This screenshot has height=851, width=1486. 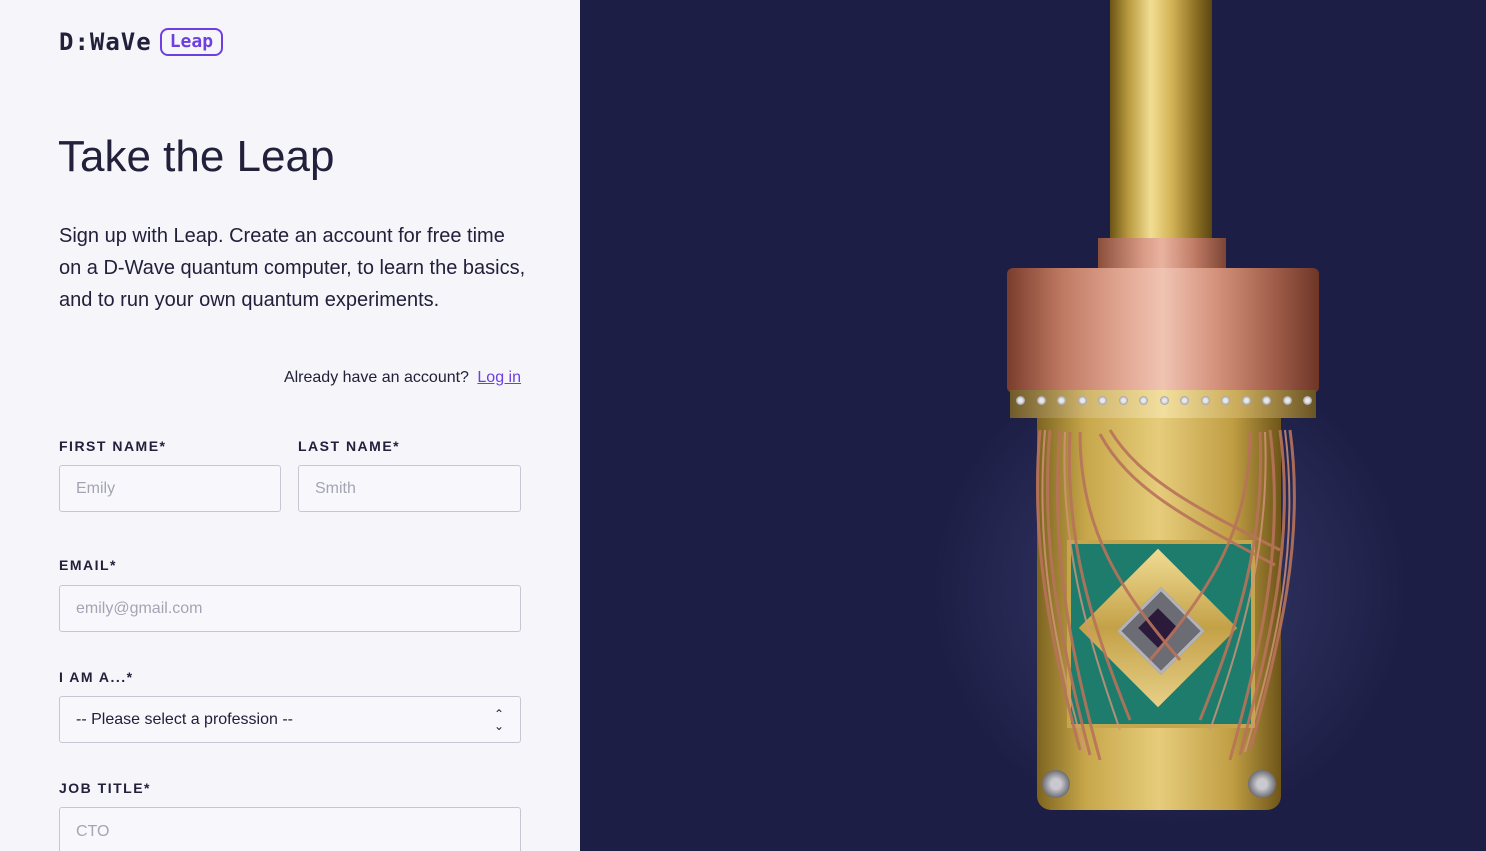 What do you see at coordinates (105, 42) in the screenshot?
I see `dwave-wordmark: D:WaVe` at bounding box center [105, 42].